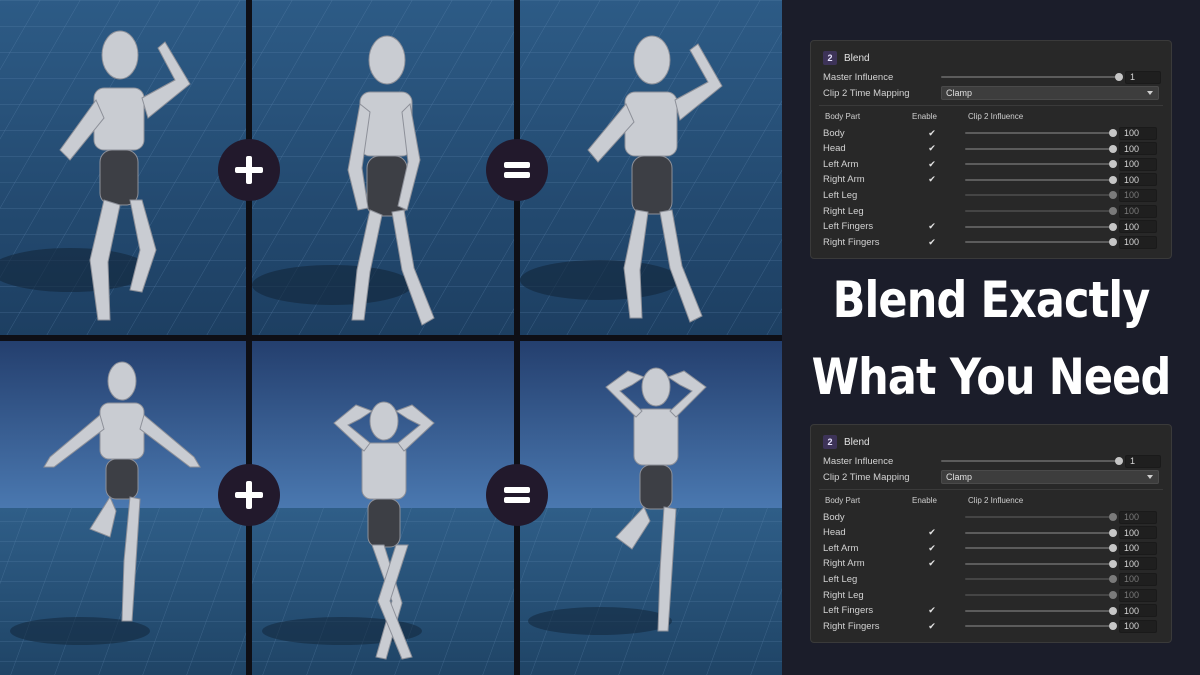 The image size is (1200, 675). I want to click on body-part-row: Left Arm ✔ 100, so click(992, 164).